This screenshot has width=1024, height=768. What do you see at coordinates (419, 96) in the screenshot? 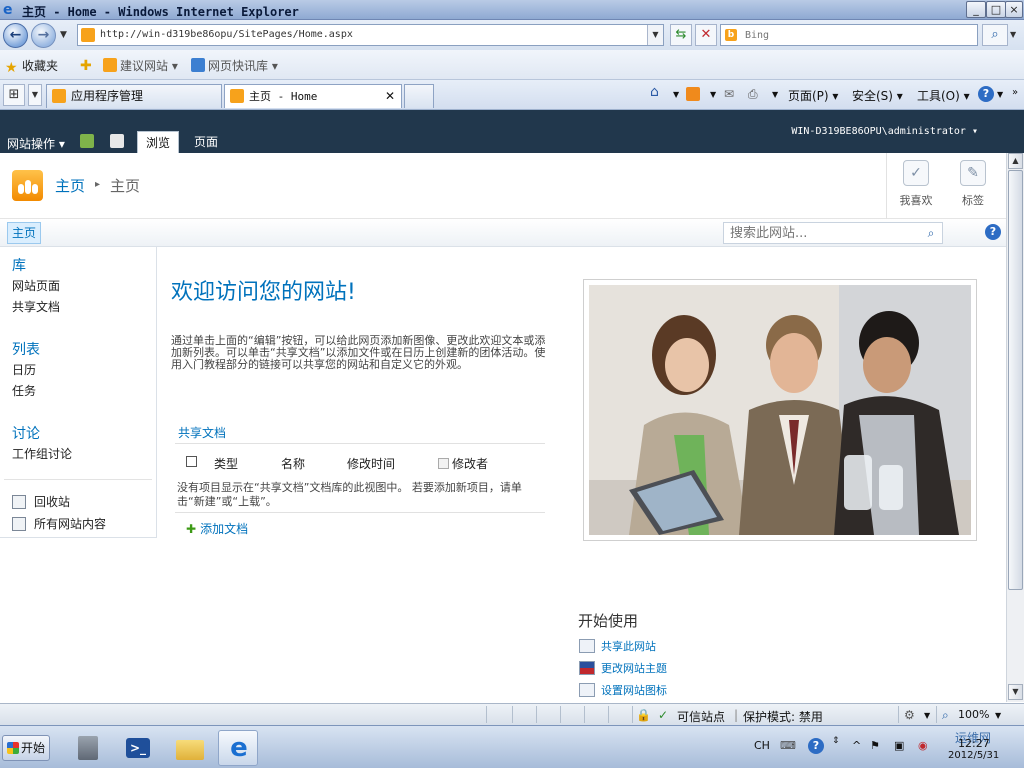
I see `new-tab-button` at bounding box center [419, 96].